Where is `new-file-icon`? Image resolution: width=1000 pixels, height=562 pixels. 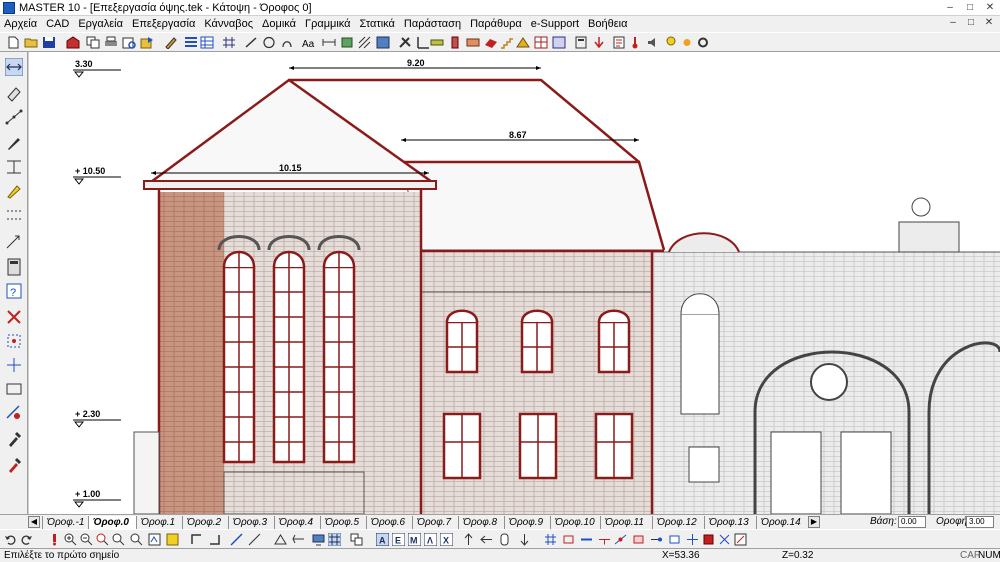 new-file-icon is located at coordinates (13, 42).